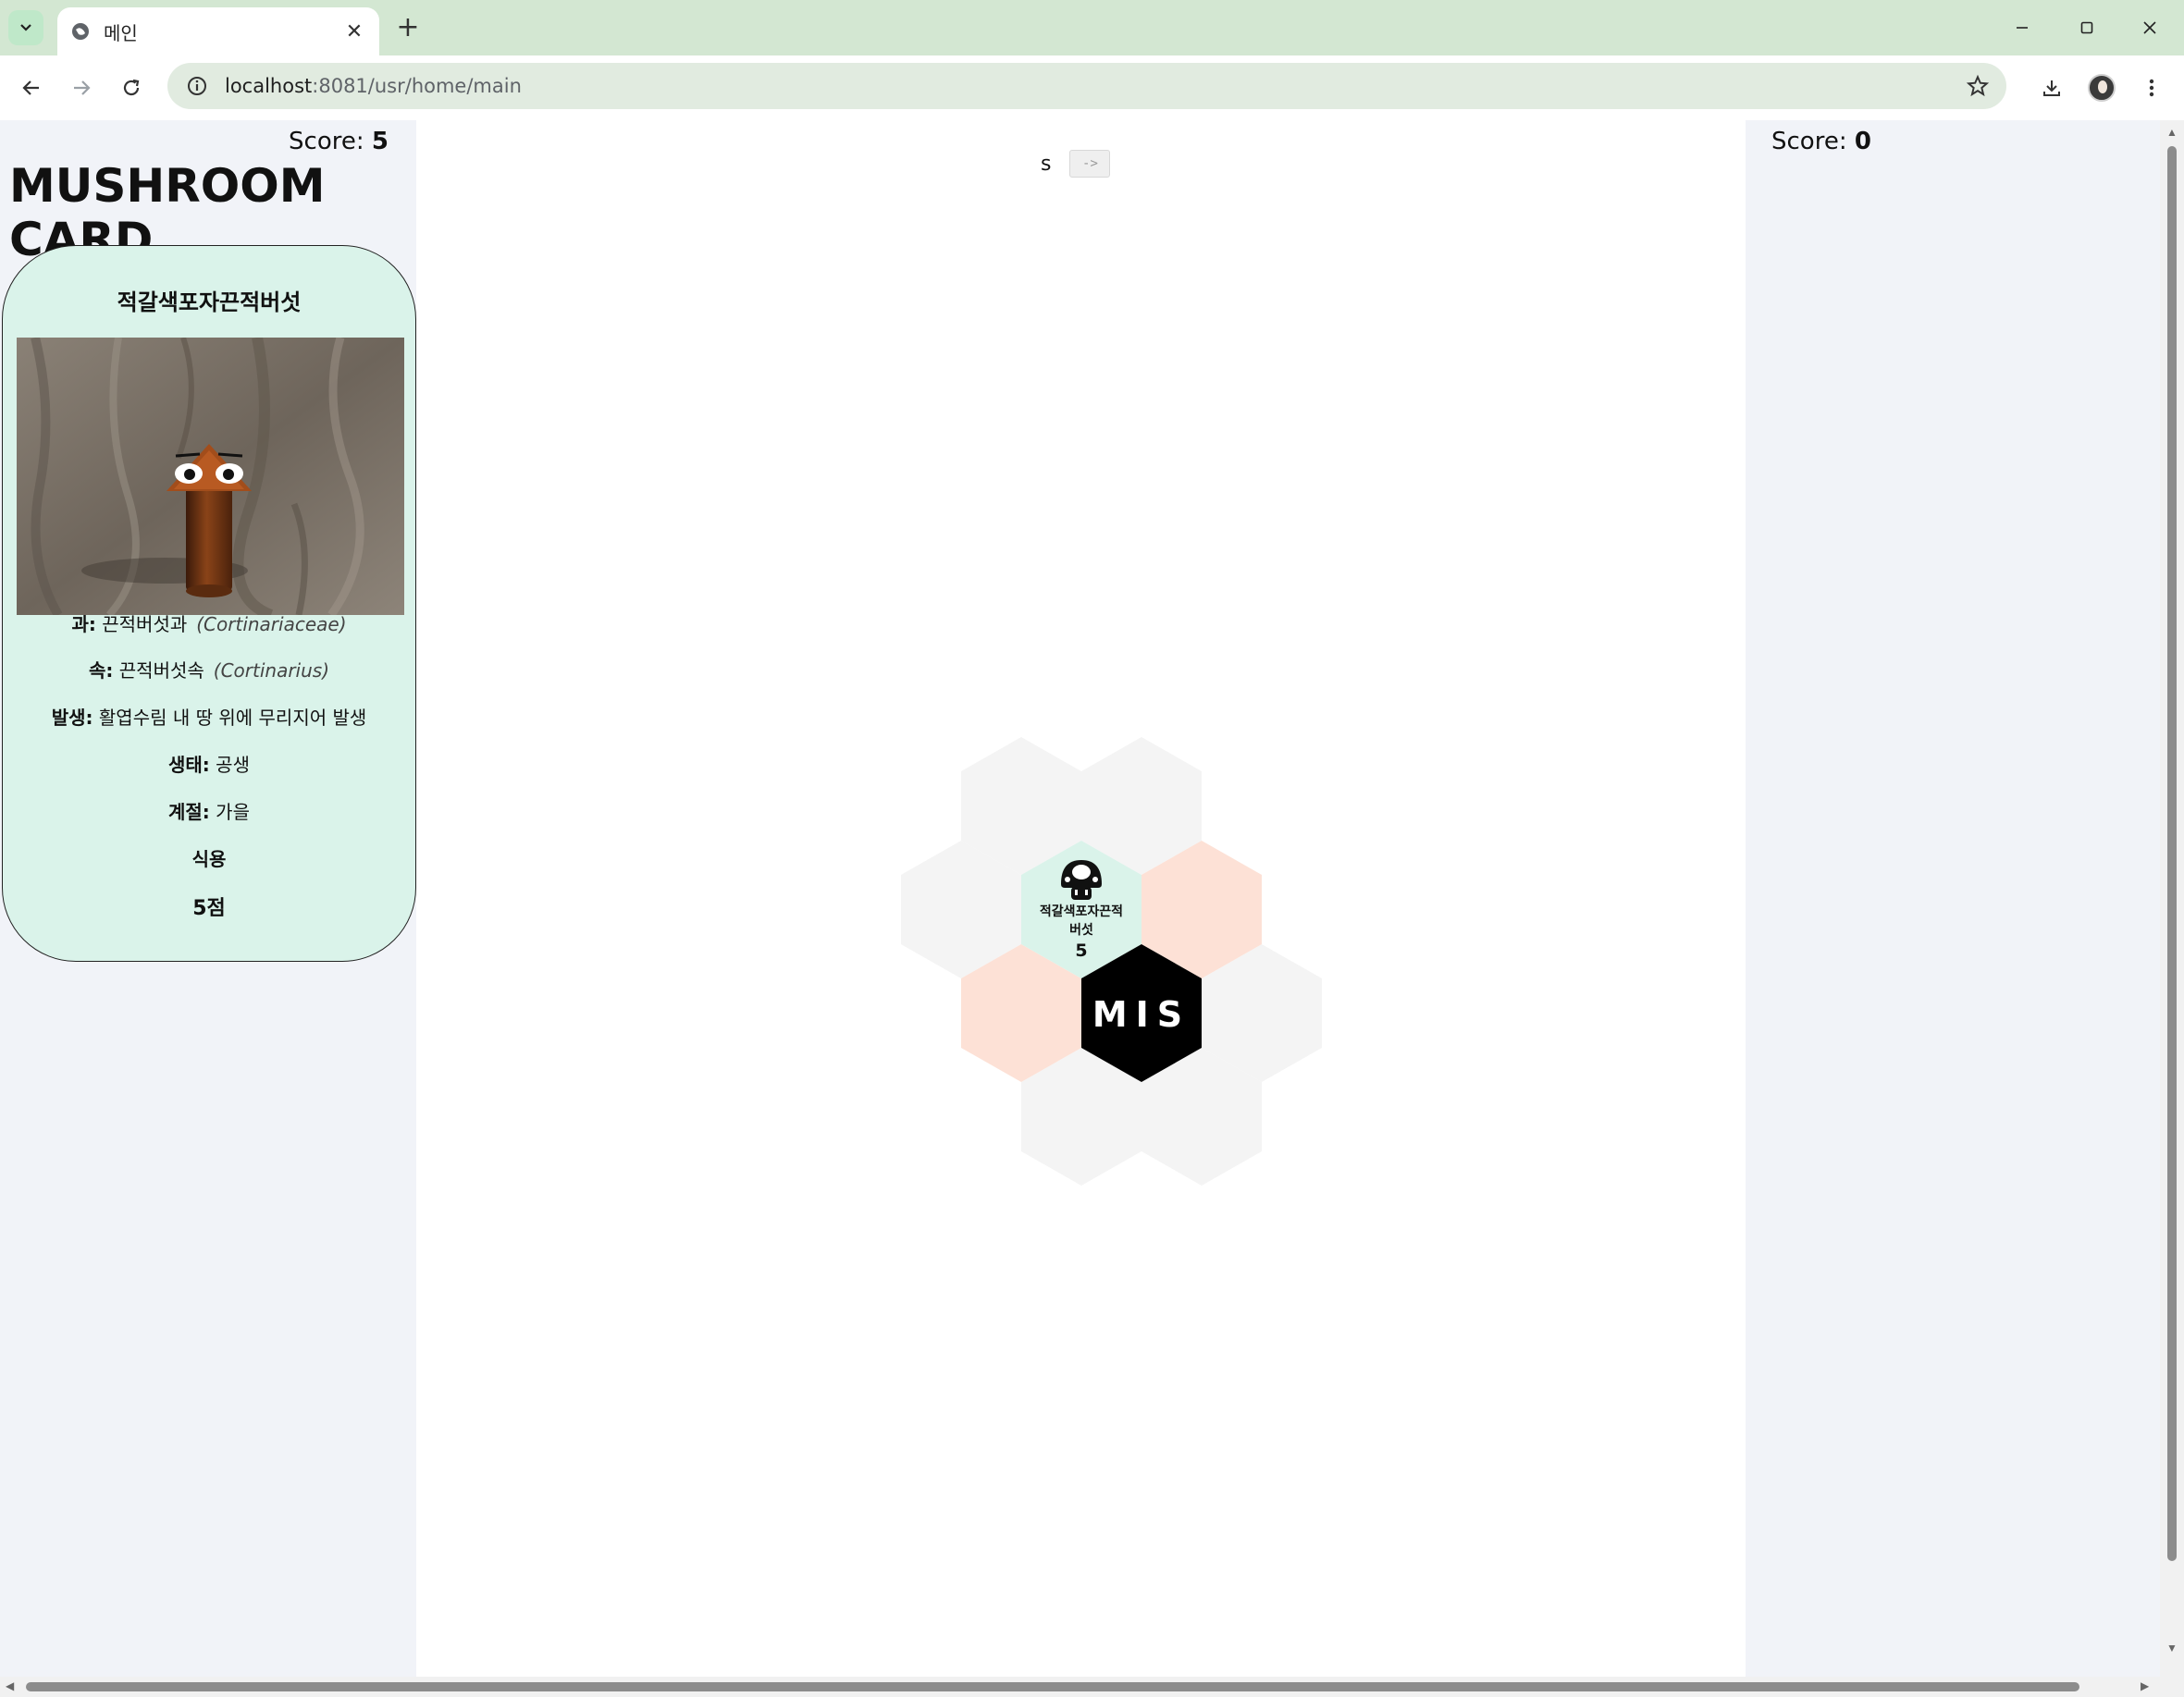 The width and height of the screenshot is (2184, 1697). I want to click on browser-menu-button, so click(2151, 87).